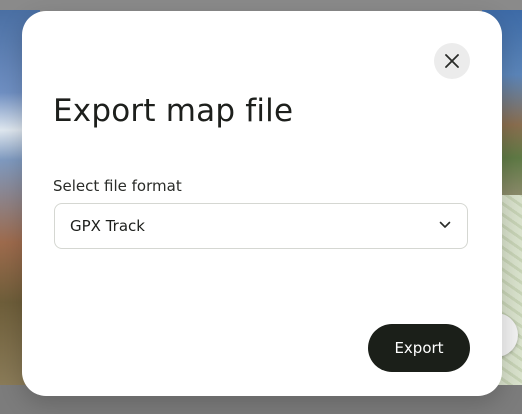 The image size is (522, 414). What do you see at coordinates (445, 224) in the screenshot?
I see `chevron-down-icon` at bounding box center [445, 224].